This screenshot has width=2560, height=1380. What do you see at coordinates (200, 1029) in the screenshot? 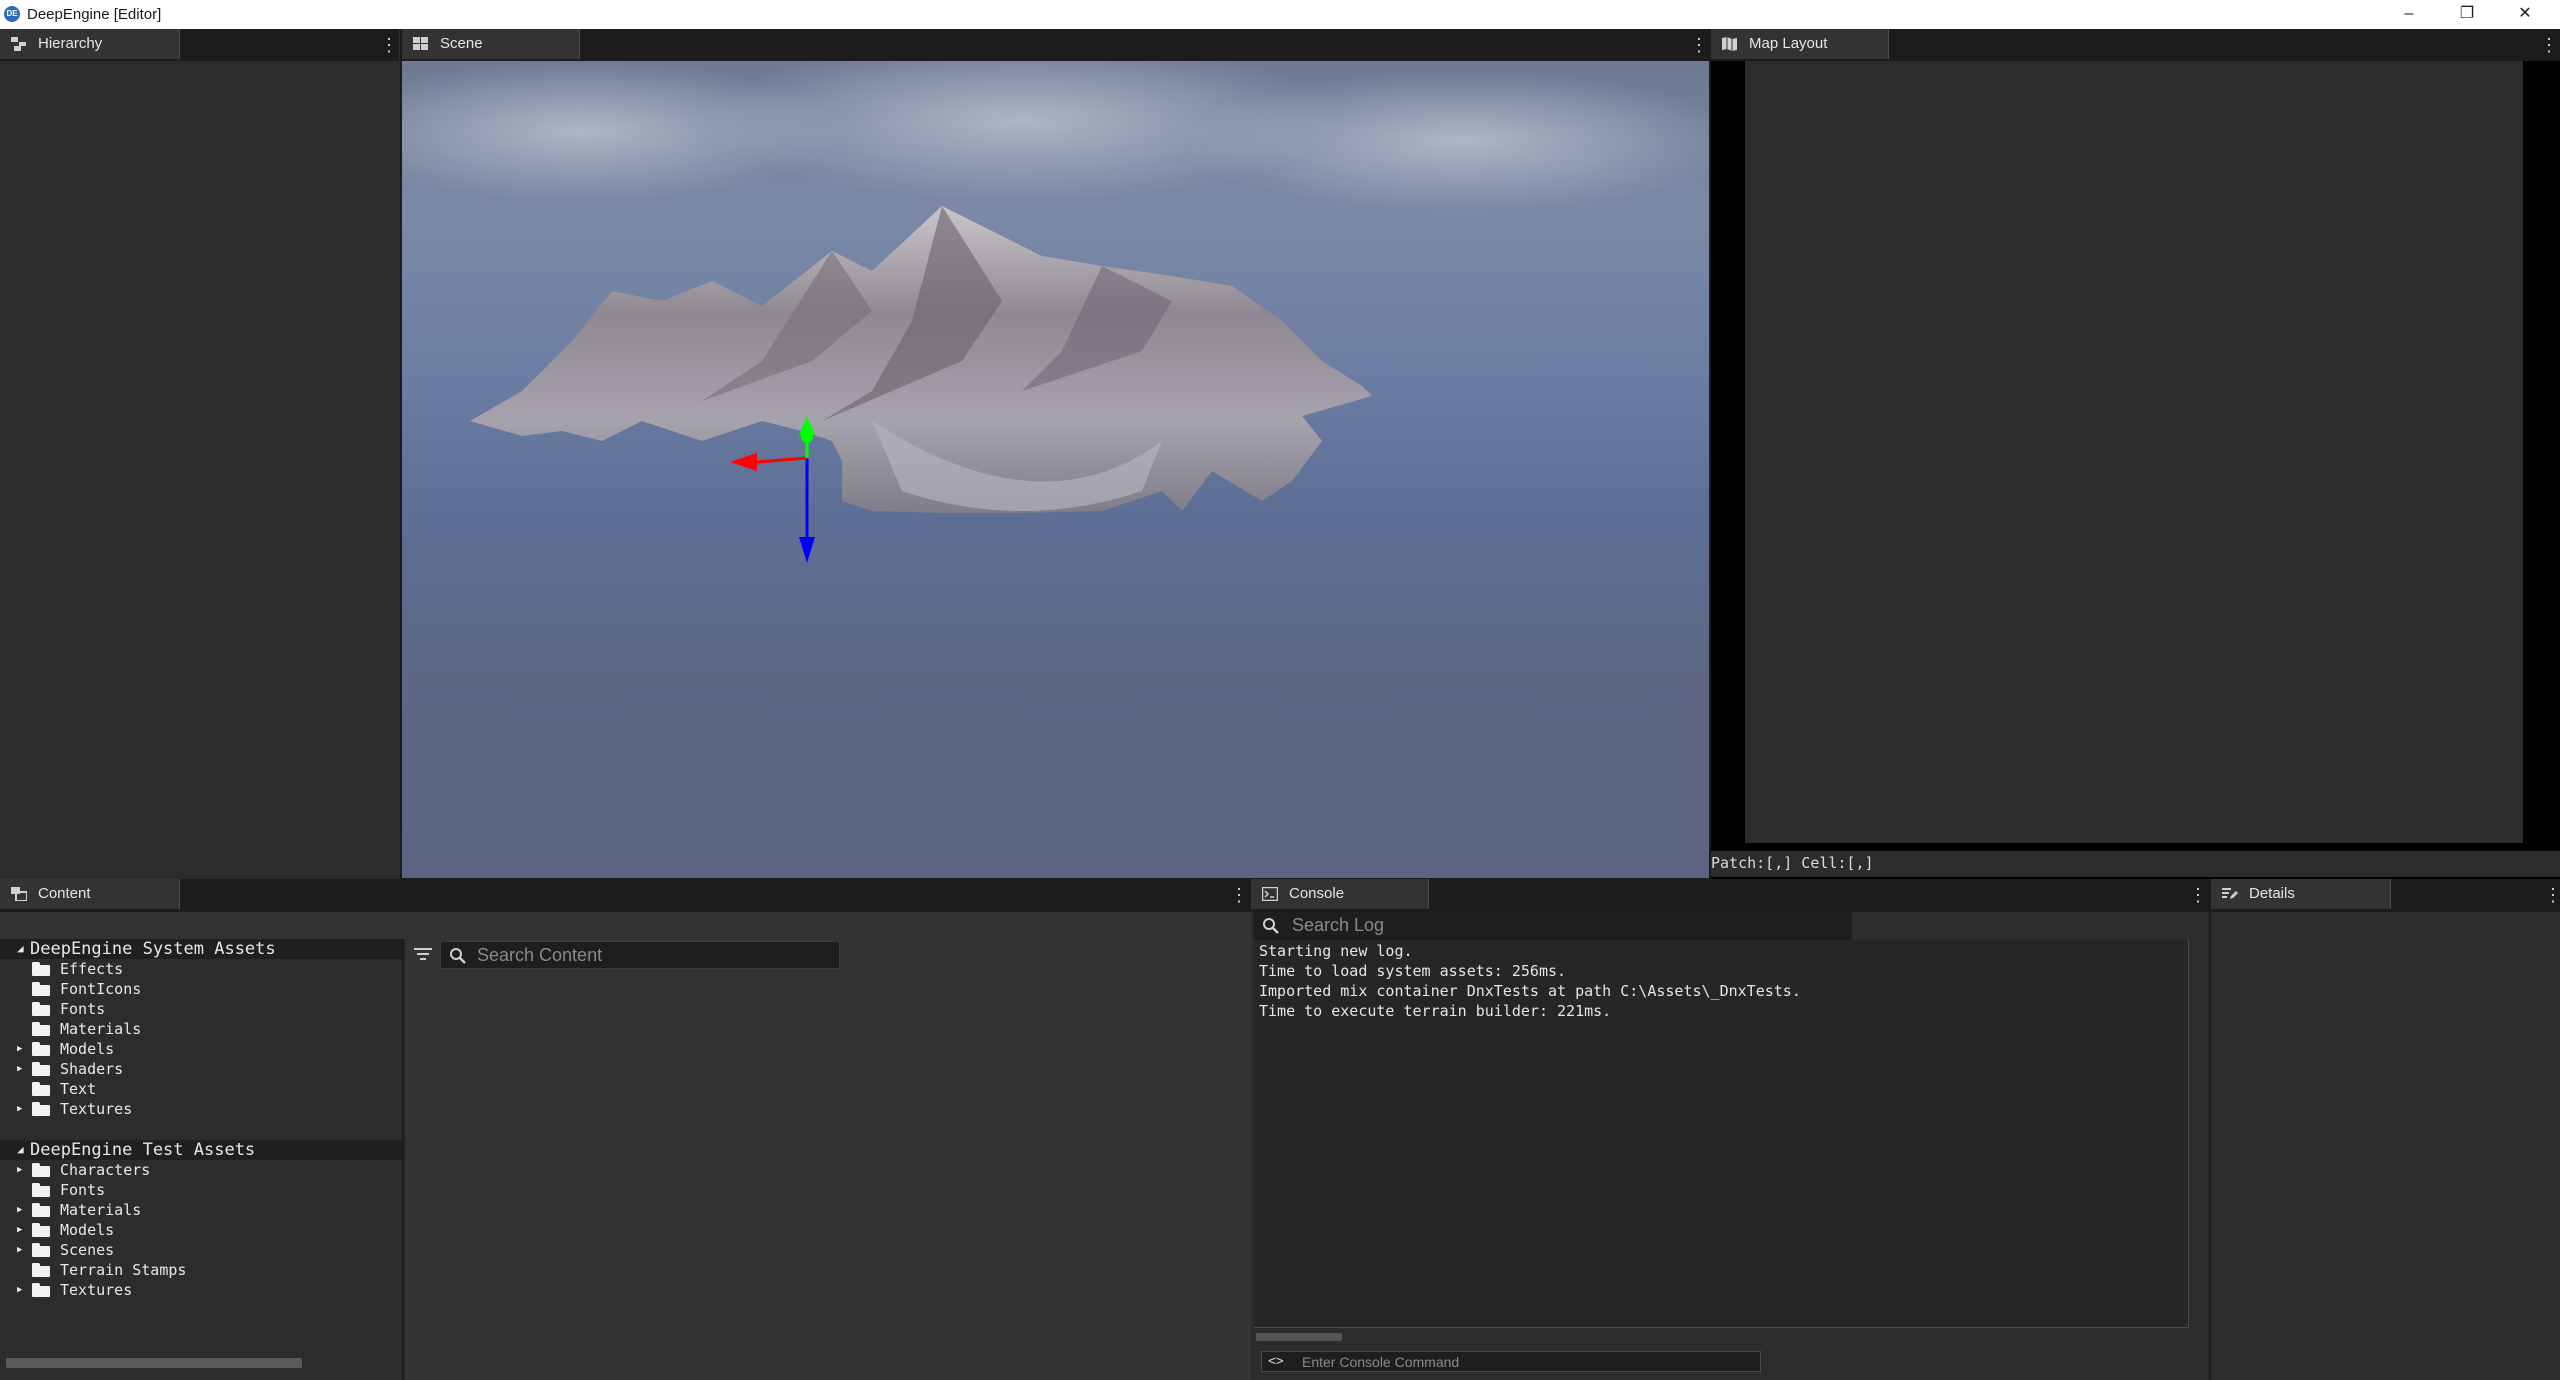
I see `tree-item-folder: Materials` at bounding box center [200, 1029].